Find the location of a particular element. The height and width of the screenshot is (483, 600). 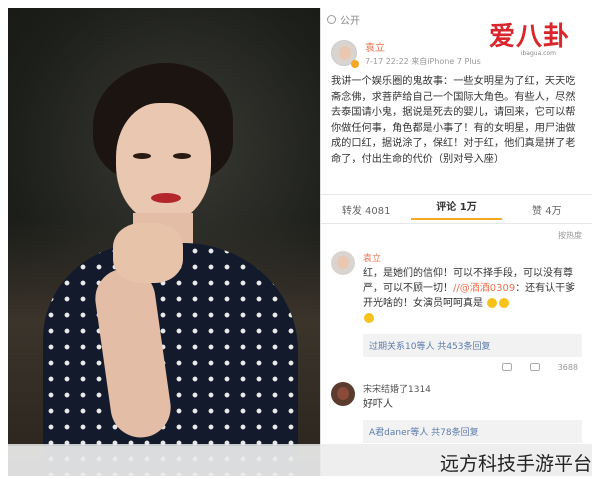

reply-icon is located at coordinates (534, 367).